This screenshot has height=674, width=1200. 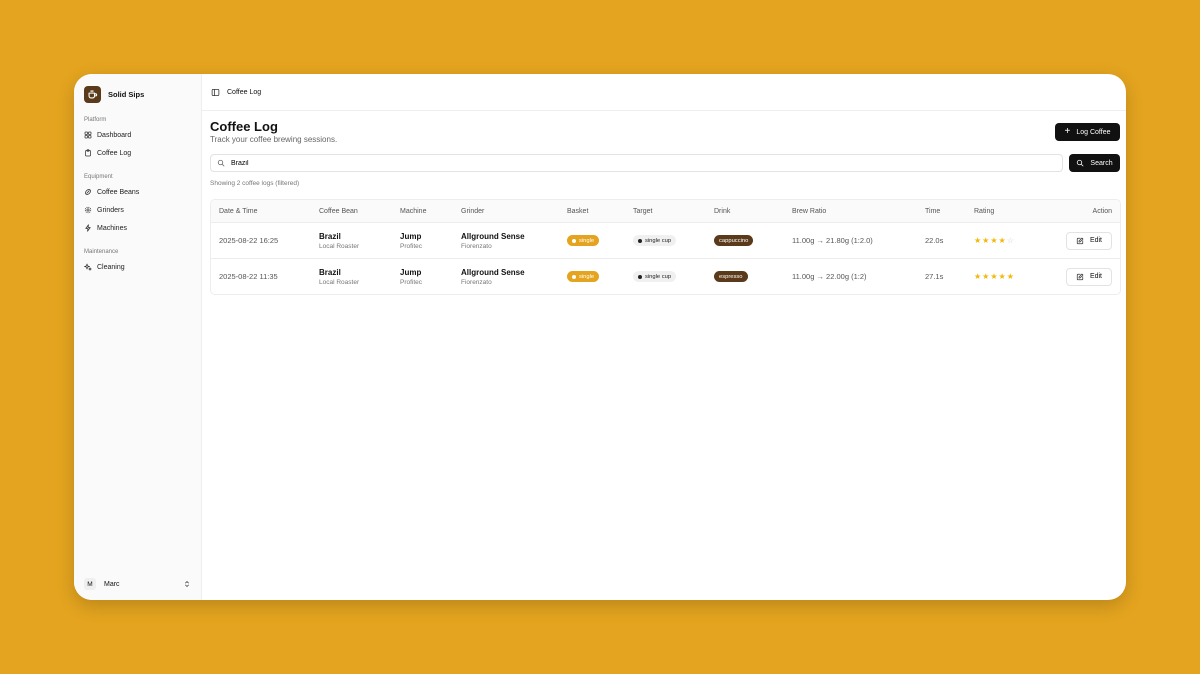 I want to click on user-name: Marc, so click(x=112, y=584).